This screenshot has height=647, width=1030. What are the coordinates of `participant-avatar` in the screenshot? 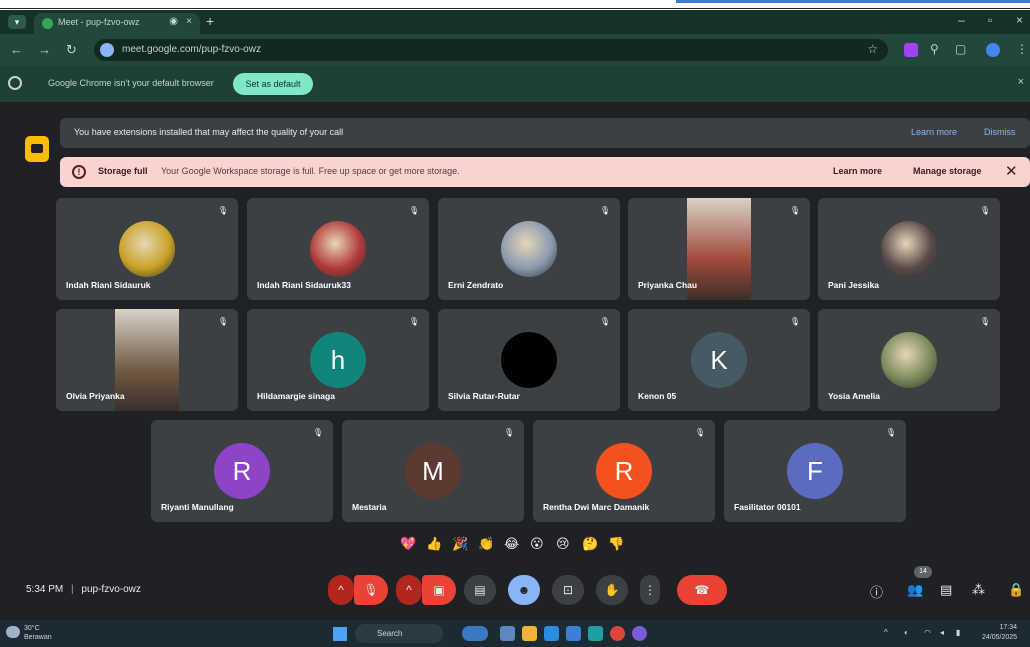 It's located at (529, 360).